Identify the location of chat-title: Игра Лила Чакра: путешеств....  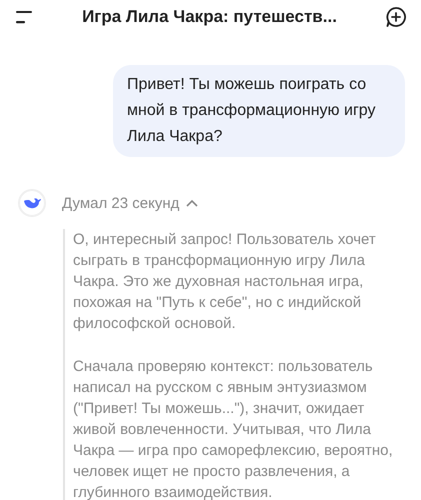
(209, 17).